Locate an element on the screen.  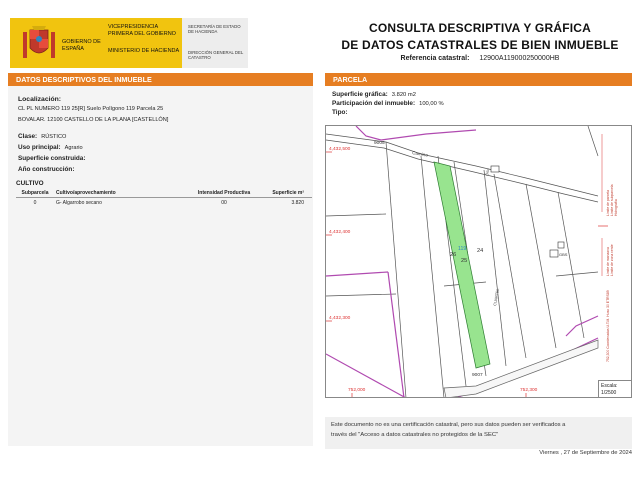
label-25: 25 is located at coordinates (464, 261).